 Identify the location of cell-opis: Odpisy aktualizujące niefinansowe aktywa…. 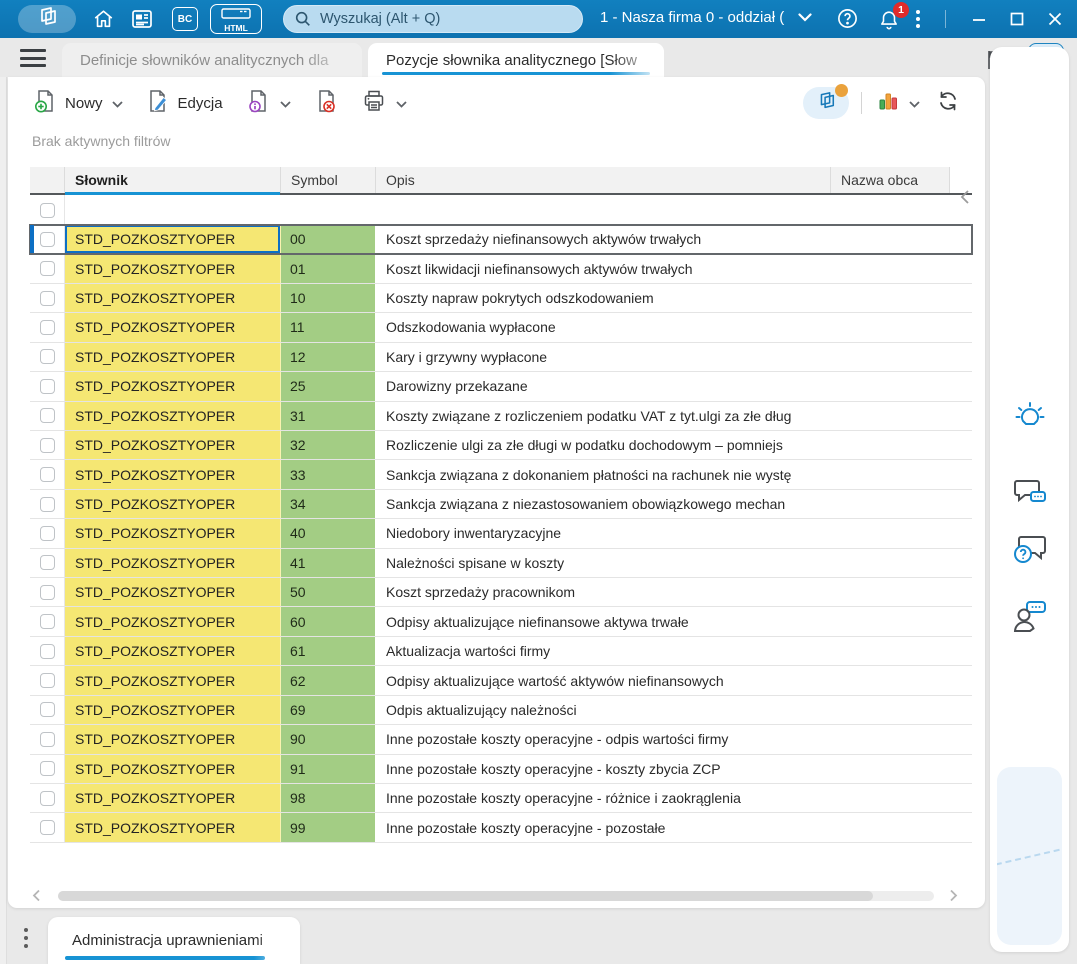
(603, 621).